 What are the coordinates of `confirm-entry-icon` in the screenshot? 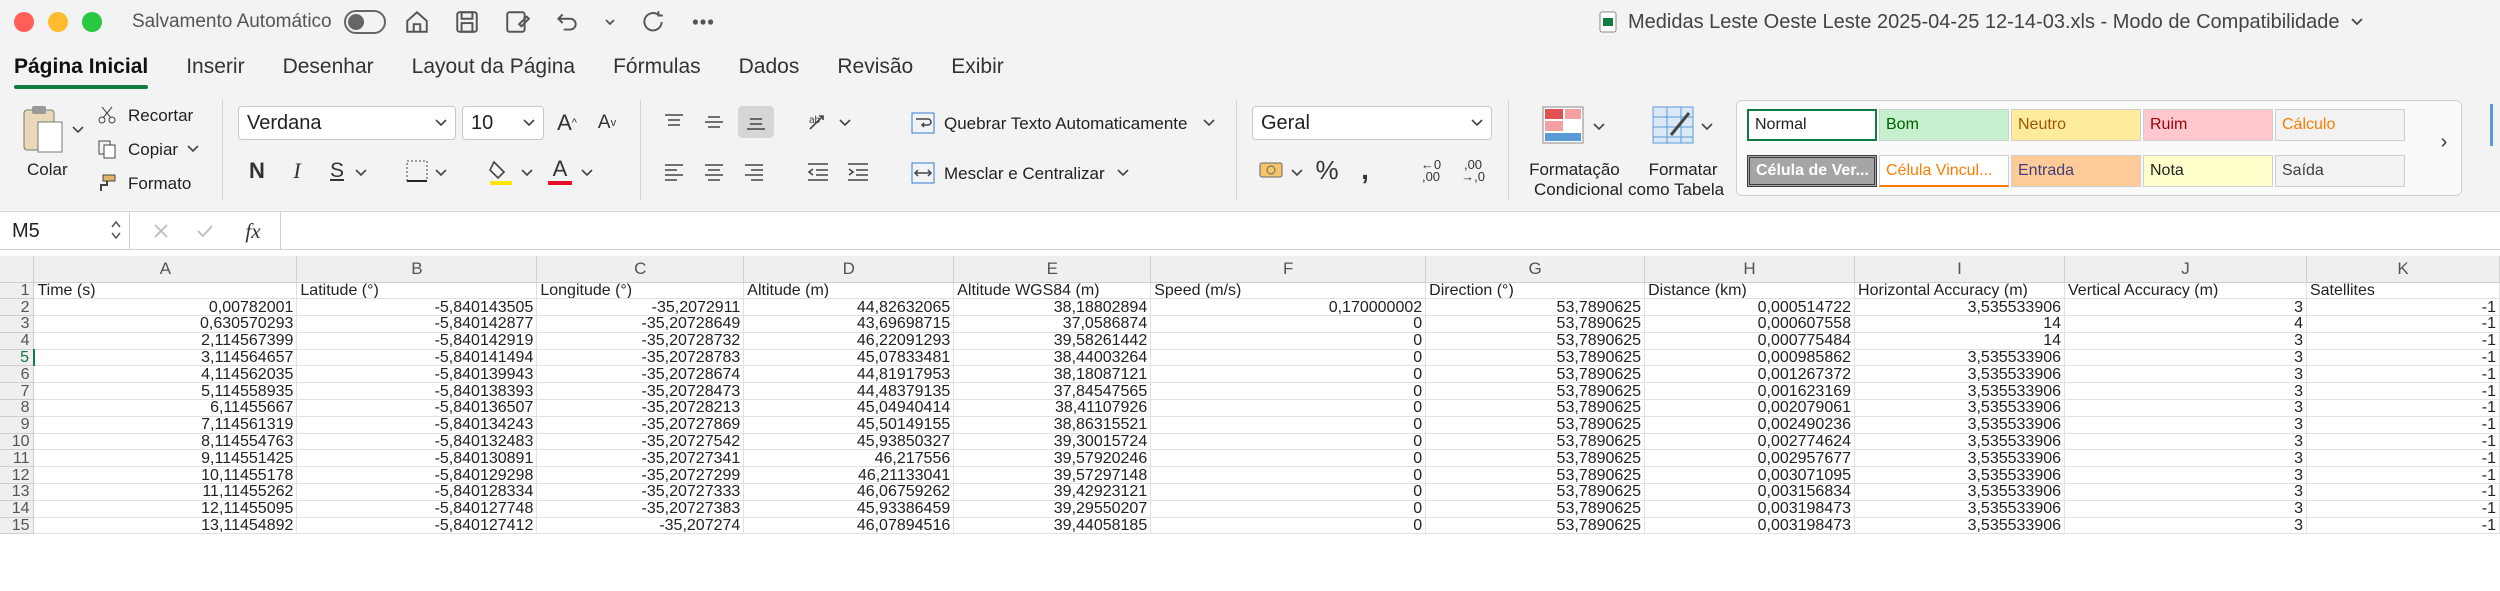 It's located at (205, 231).